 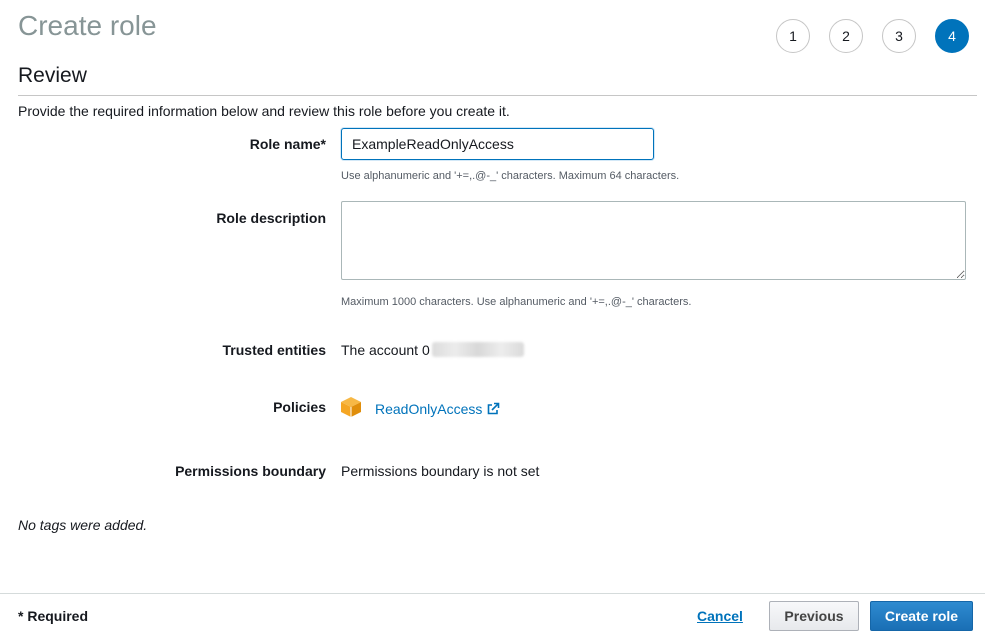 I want to click on previous-button: Previous, so click(x=814, y=616).